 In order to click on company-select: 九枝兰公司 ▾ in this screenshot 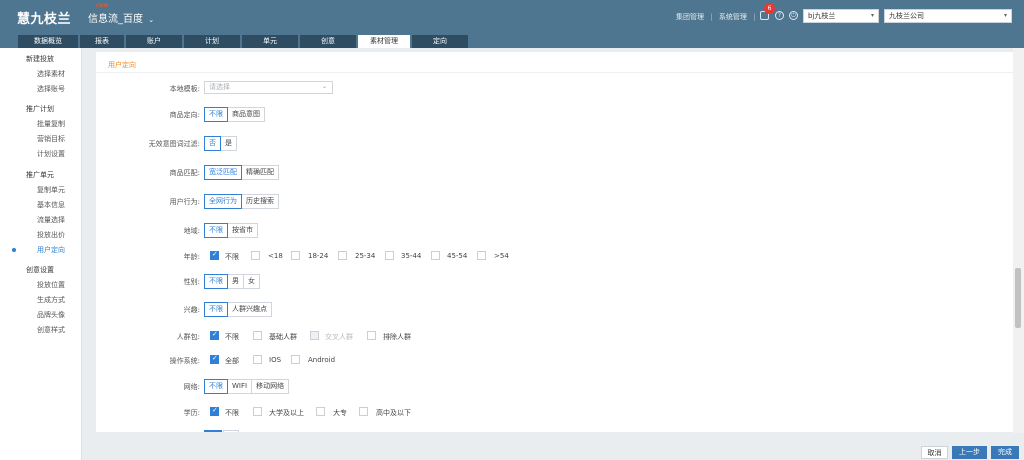, I will do `click(948, 16)`.